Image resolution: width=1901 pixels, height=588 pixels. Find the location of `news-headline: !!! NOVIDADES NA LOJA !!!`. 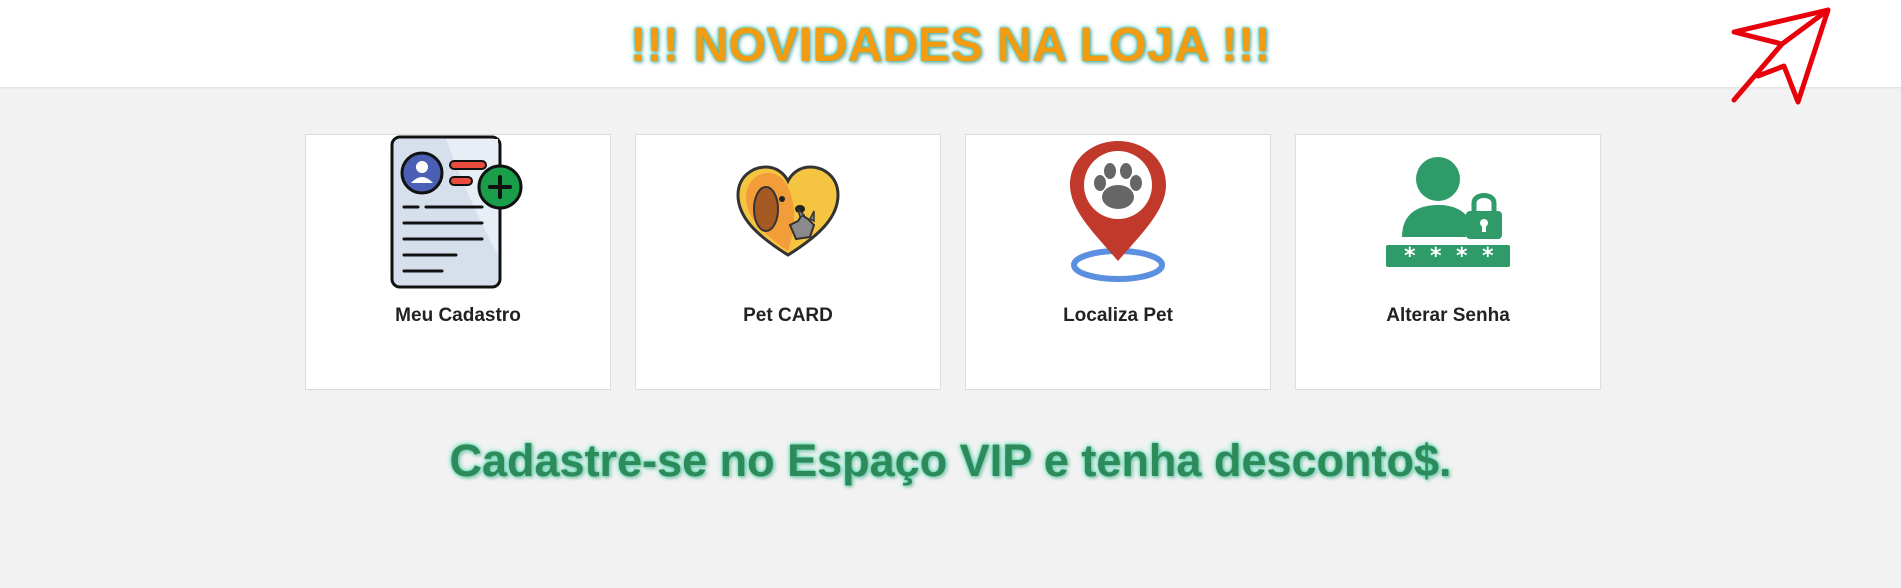

news-headline: !!! NOVIDADES NA LOJA !!! is located at coordinates (950, 45).